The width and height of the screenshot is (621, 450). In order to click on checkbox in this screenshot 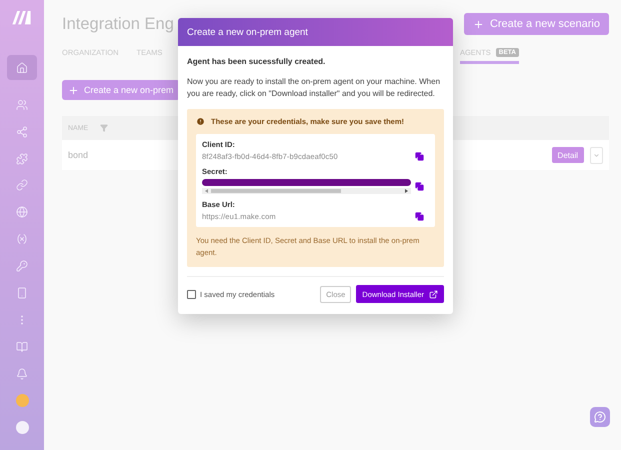, I will do `click(191, 294)`.